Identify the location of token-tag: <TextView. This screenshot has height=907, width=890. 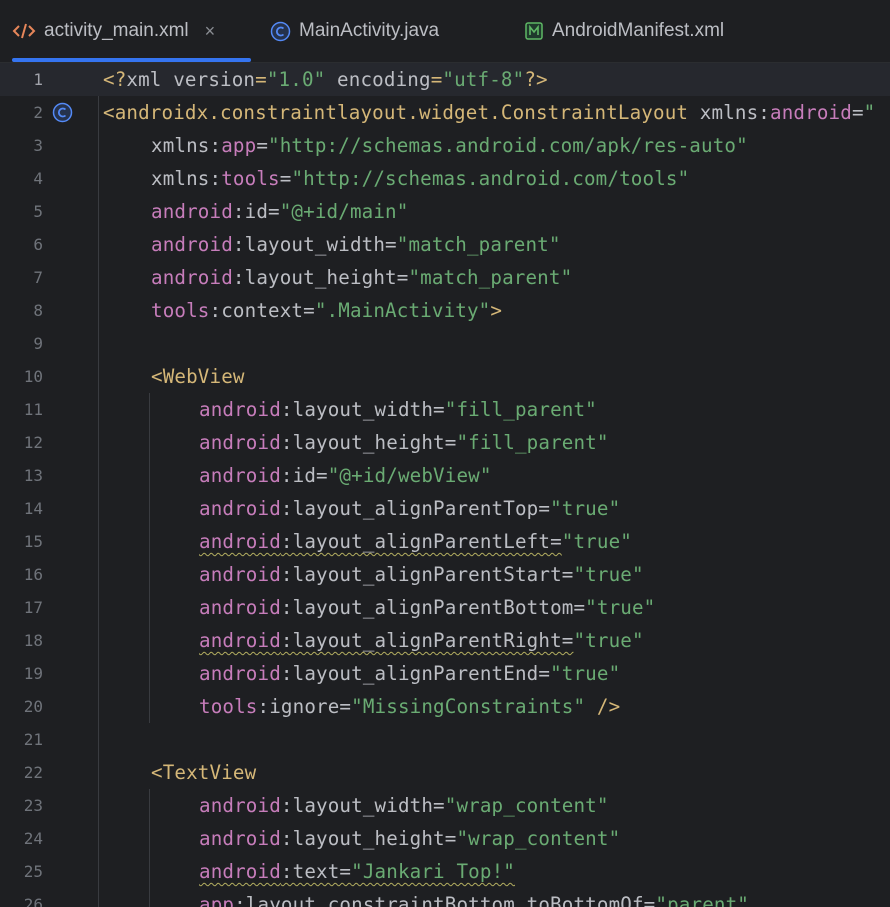
(204, 772).